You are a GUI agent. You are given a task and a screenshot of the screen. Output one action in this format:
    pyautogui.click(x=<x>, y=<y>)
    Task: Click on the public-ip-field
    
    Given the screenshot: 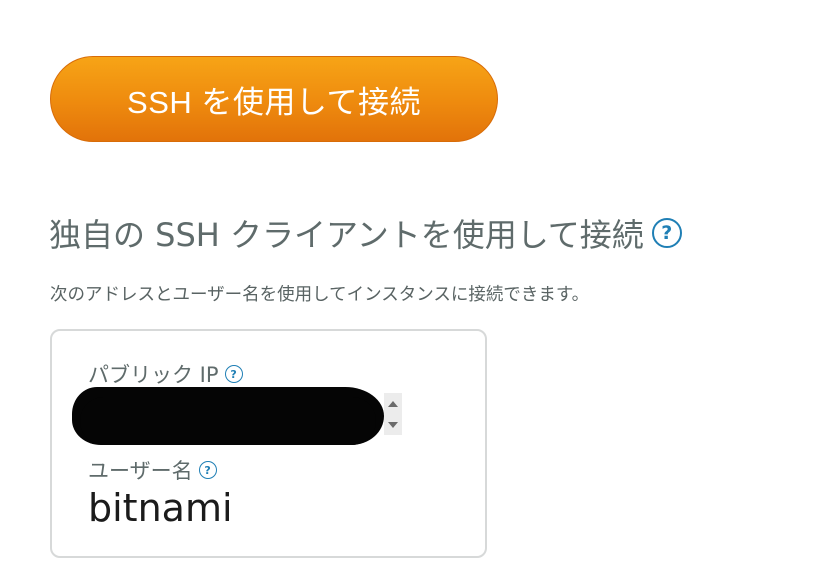 What is the action you would take?
    pyautogui.click(x=238, y=415)
    